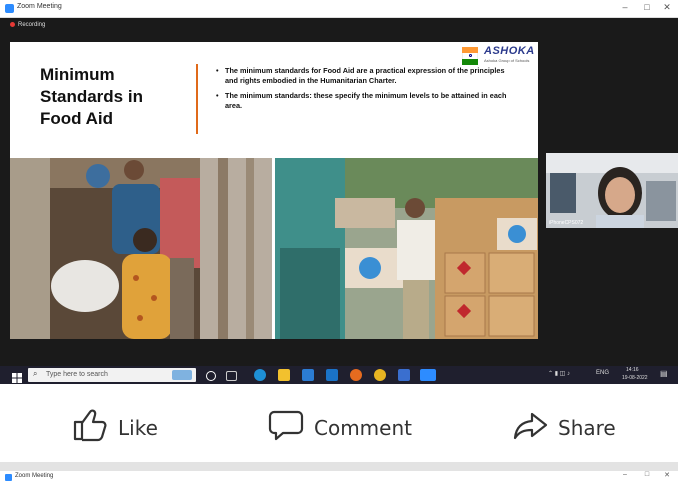 Image resolution: width=678 pixels, height=482 pixels. I want to click on like-label: Like, so click(138, 428).